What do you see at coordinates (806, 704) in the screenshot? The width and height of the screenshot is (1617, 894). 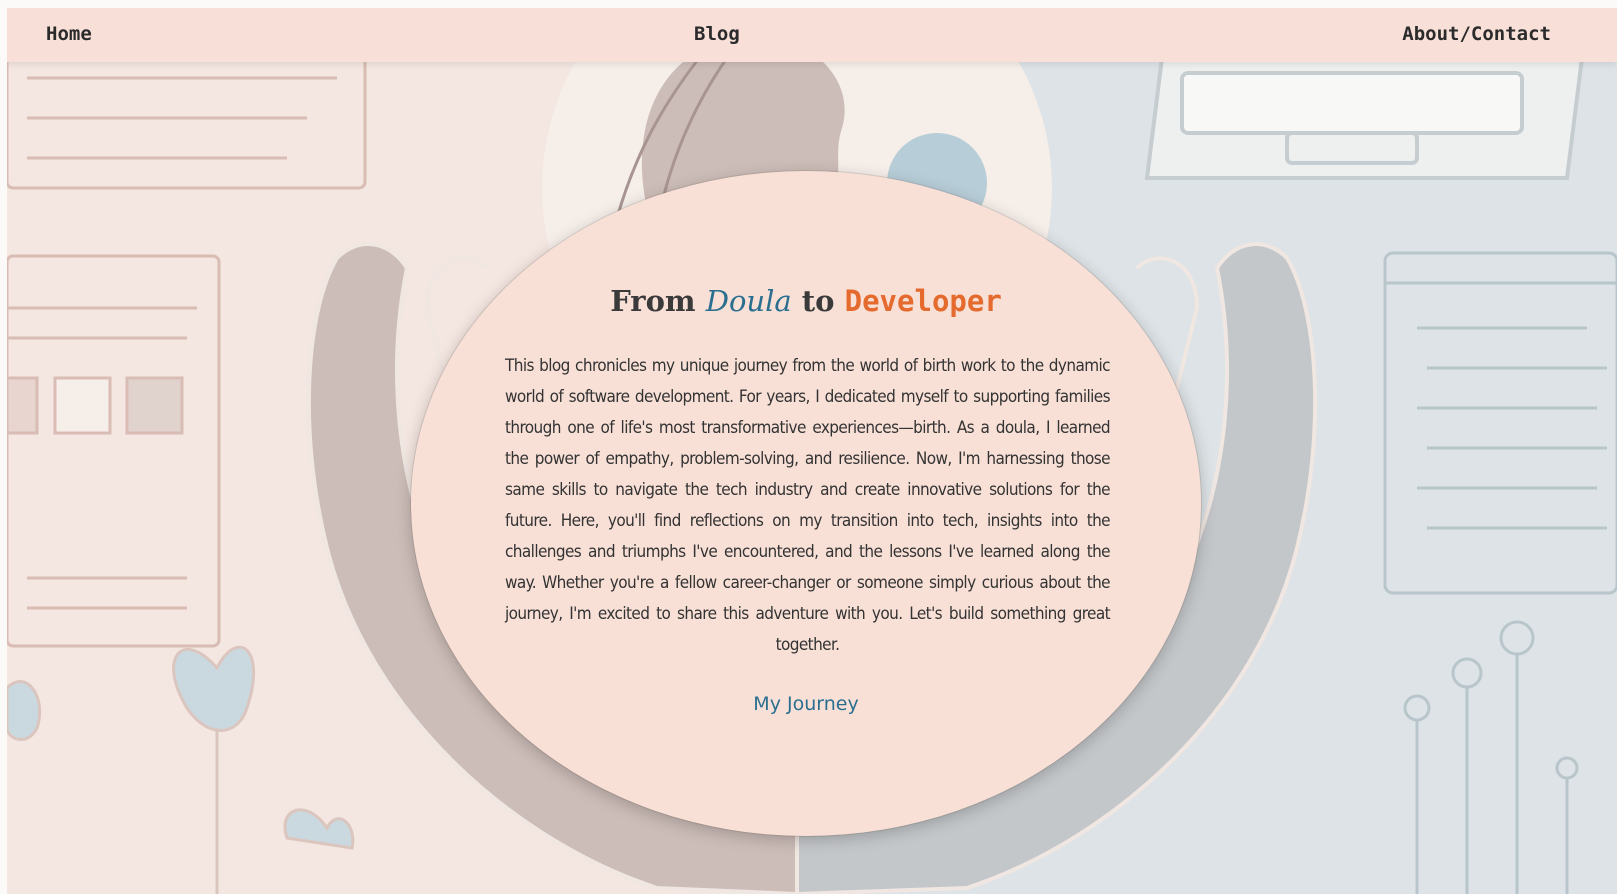 I see `my-journey-link: My Journey` at bounding box center [806, 704].